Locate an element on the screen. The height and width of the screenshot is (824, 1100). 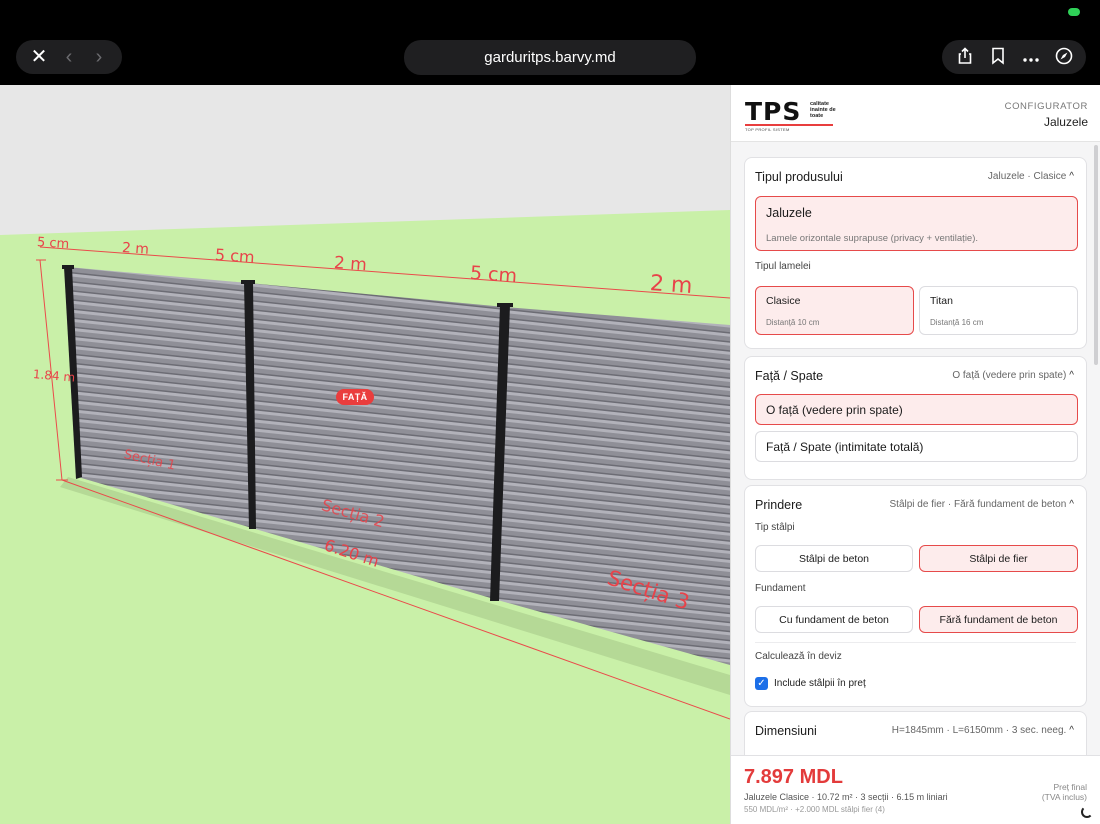
slat-option-titan: Titan Distanță 16 cm is located at coordinates (998, 310).